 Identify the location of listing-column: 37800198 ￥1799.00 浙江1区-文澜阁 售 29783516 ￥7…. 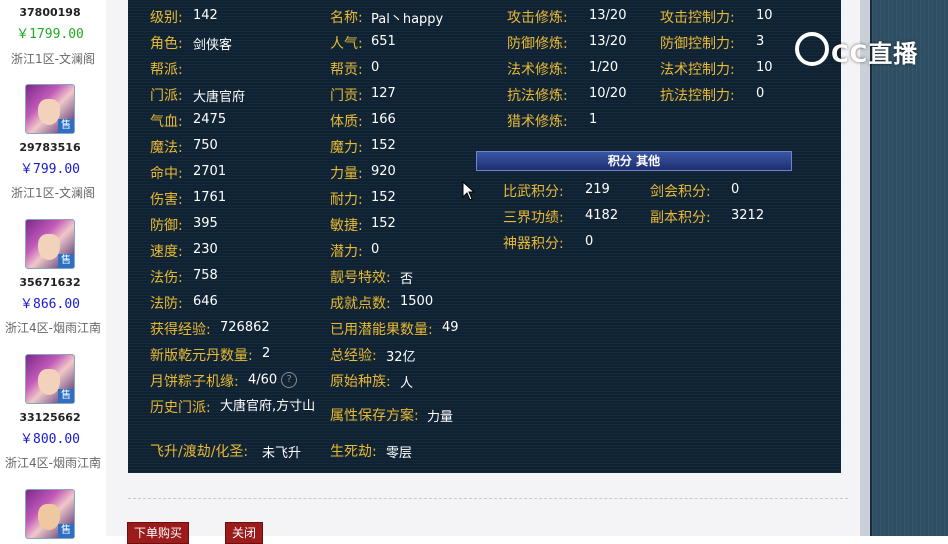
(53, 269).